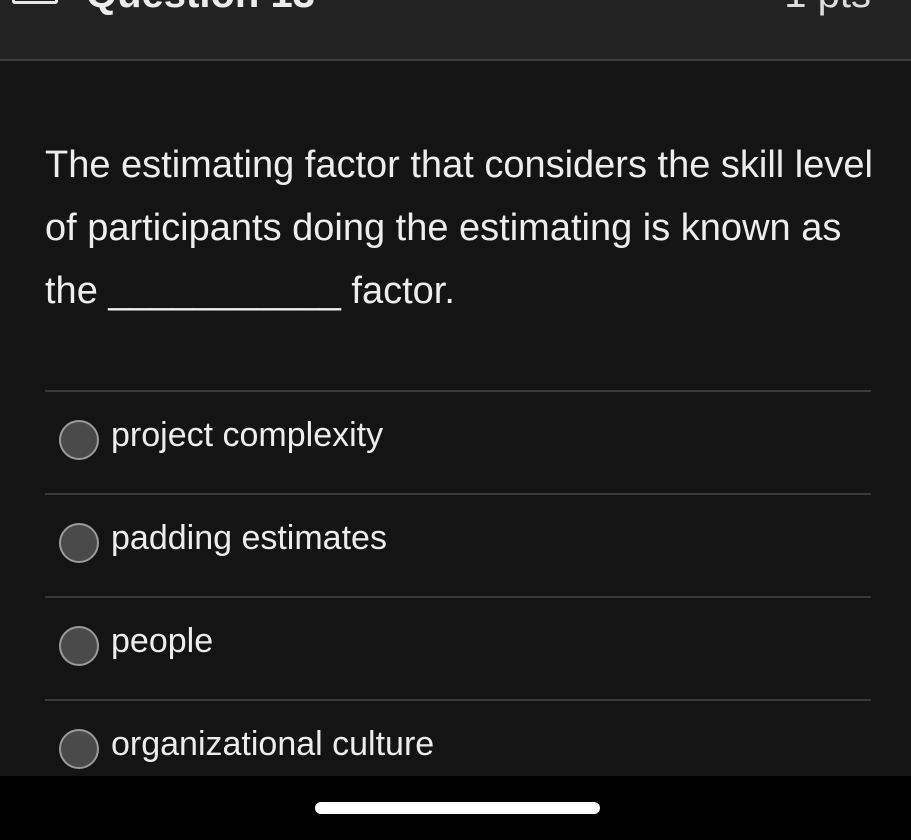 The image size is (911, 840). Describe the element at coordinates (162, 641) in the screenshot. I see `answer-label: people` at that location.